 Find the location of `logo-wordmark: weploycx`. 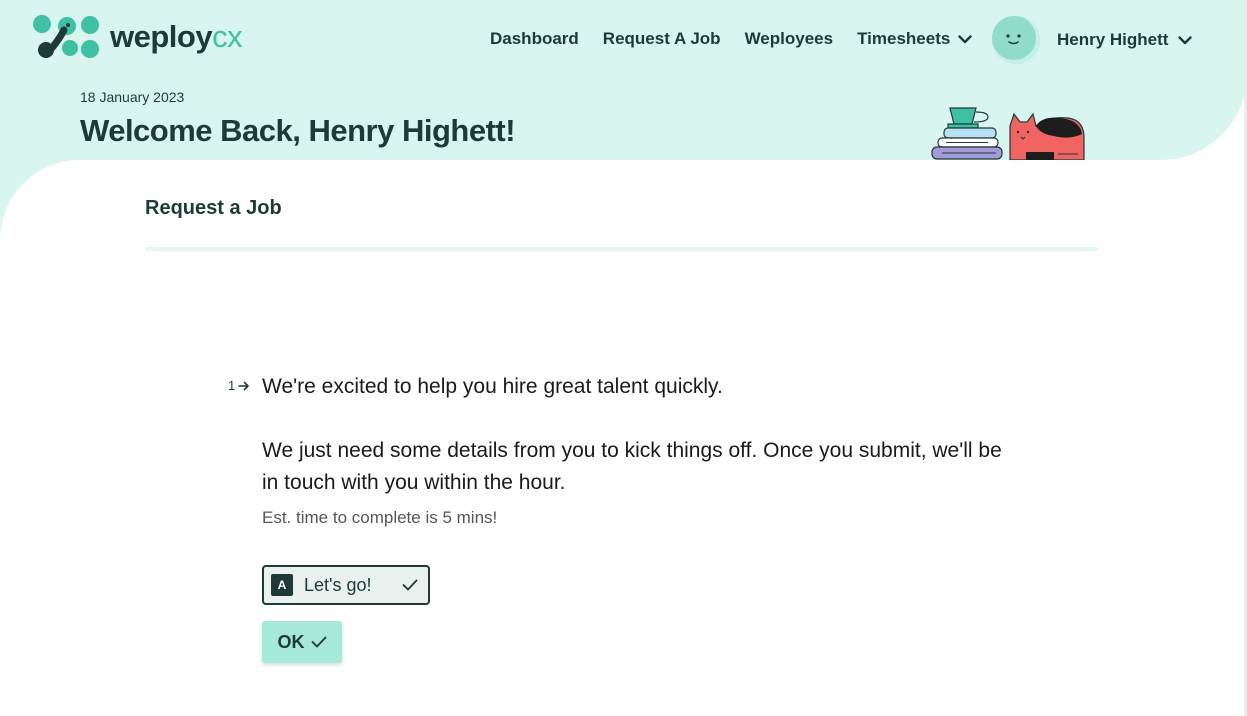

logo-wordmark: weploycx is located at coordinates (176, 36).